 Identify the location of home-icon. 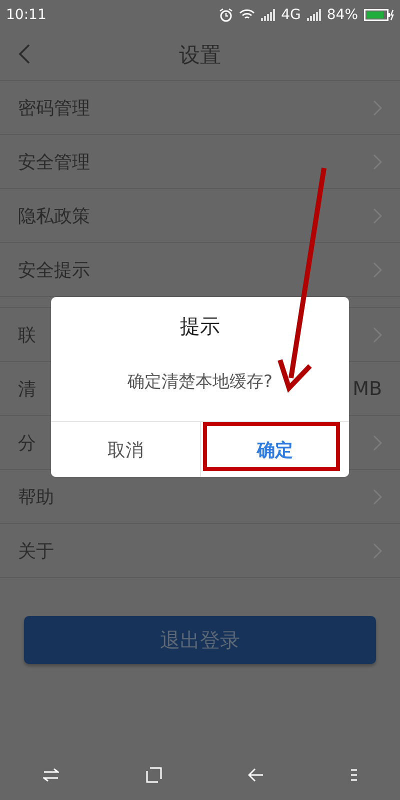
(154, 775).